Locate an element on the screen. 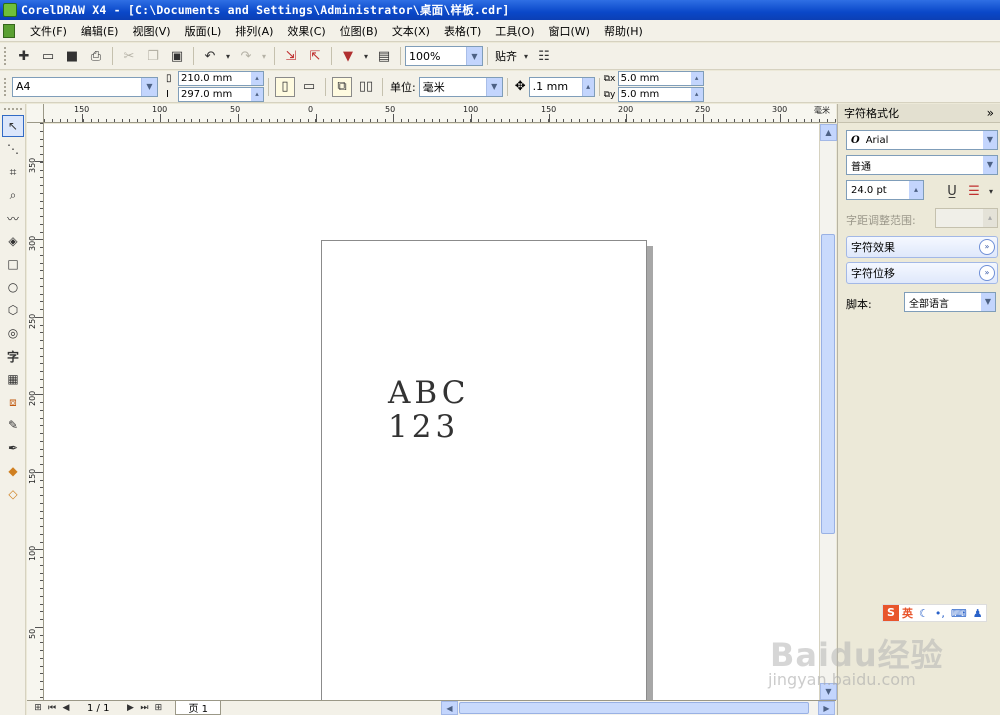 The height and width of the screenshot is (715, 1000). redo-icon: ↷ is located at coordinates (246, 56).